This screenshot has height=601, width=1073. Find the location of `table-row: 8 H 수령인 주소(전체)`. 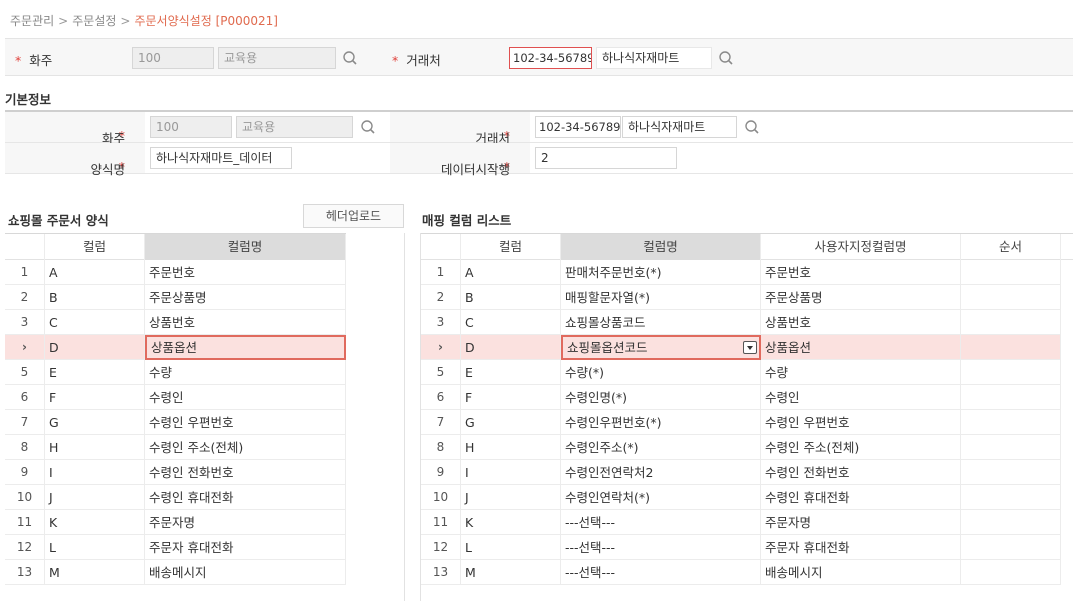

table-row: 8 H 수령인 주소(전체) is located at coordinates (175, 447).